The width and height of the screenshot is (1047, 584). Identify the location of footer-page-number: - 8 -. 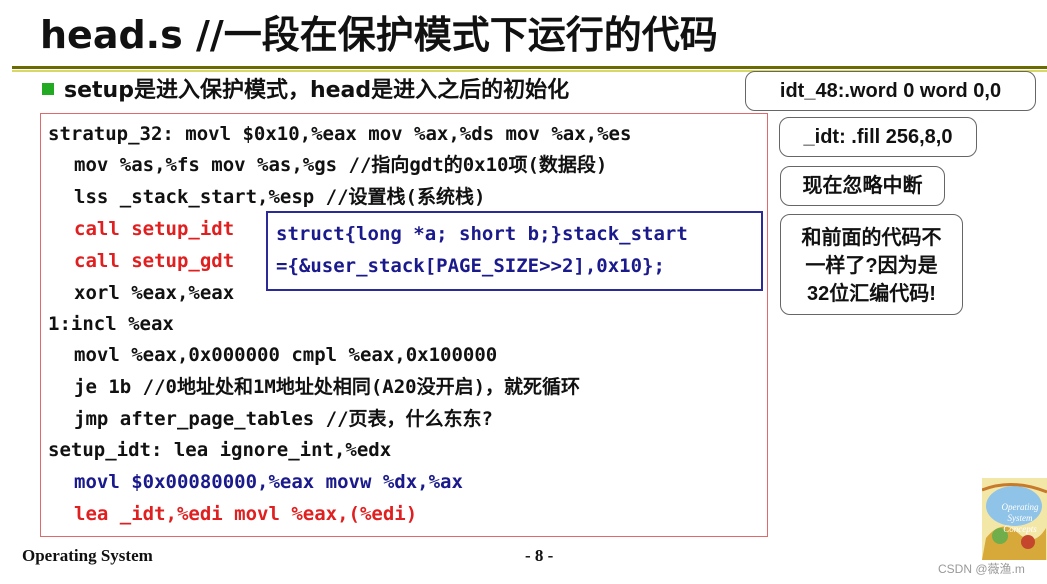
(539, 555).